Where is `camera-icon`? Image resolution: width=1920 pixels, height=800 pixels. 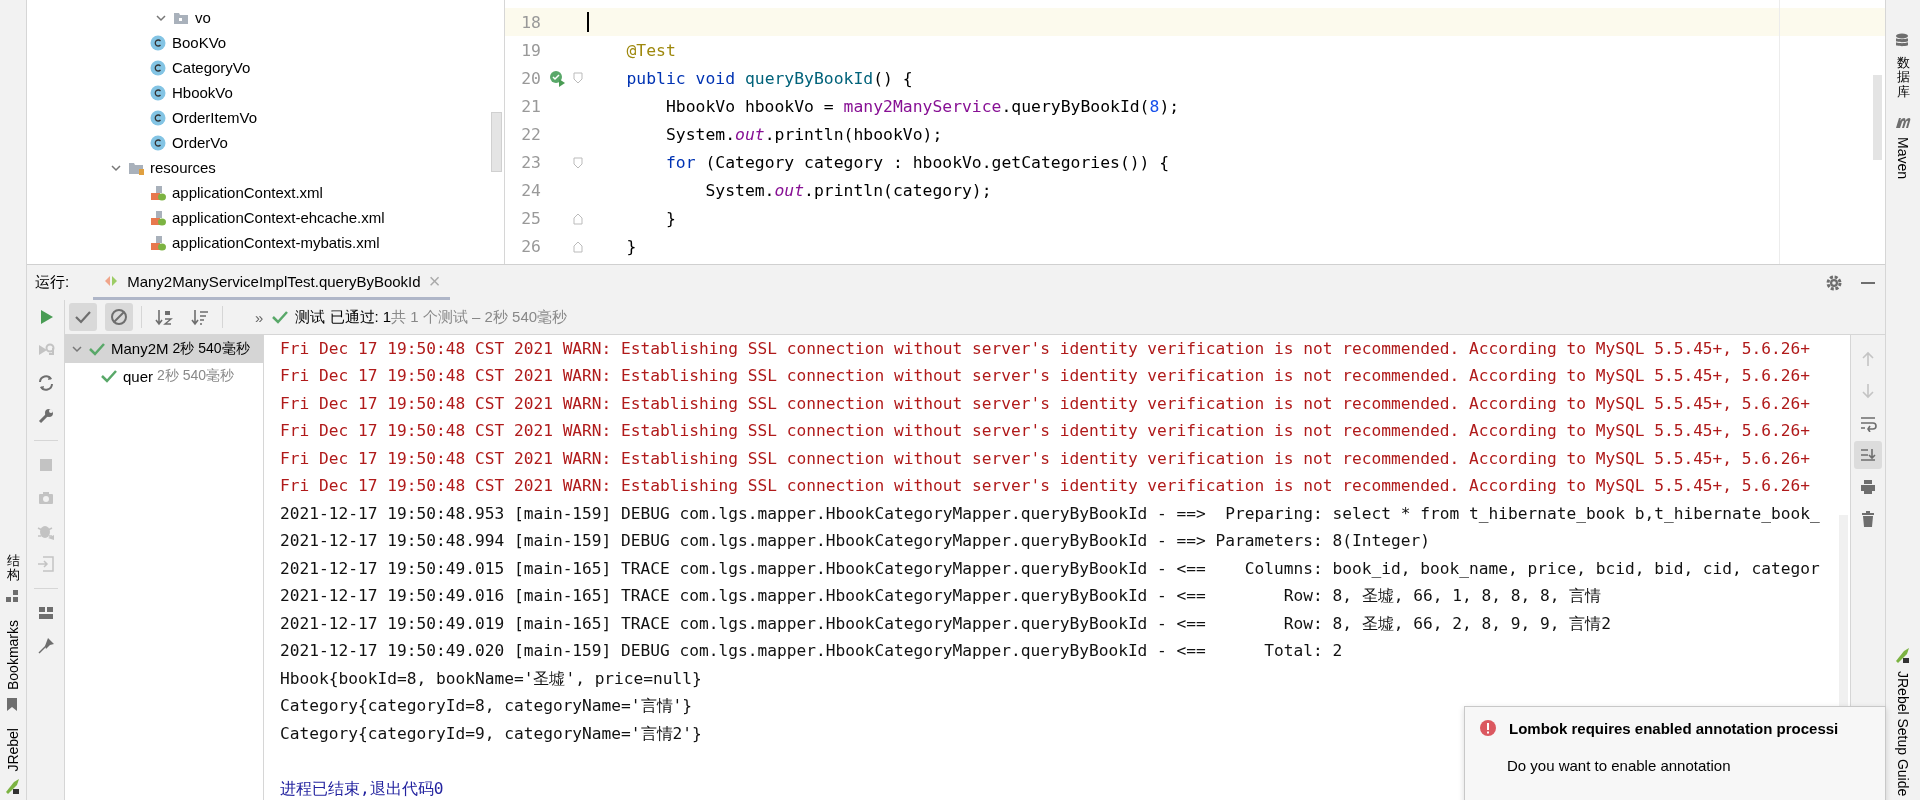
camera-icon is located at coordinates (45, 498).